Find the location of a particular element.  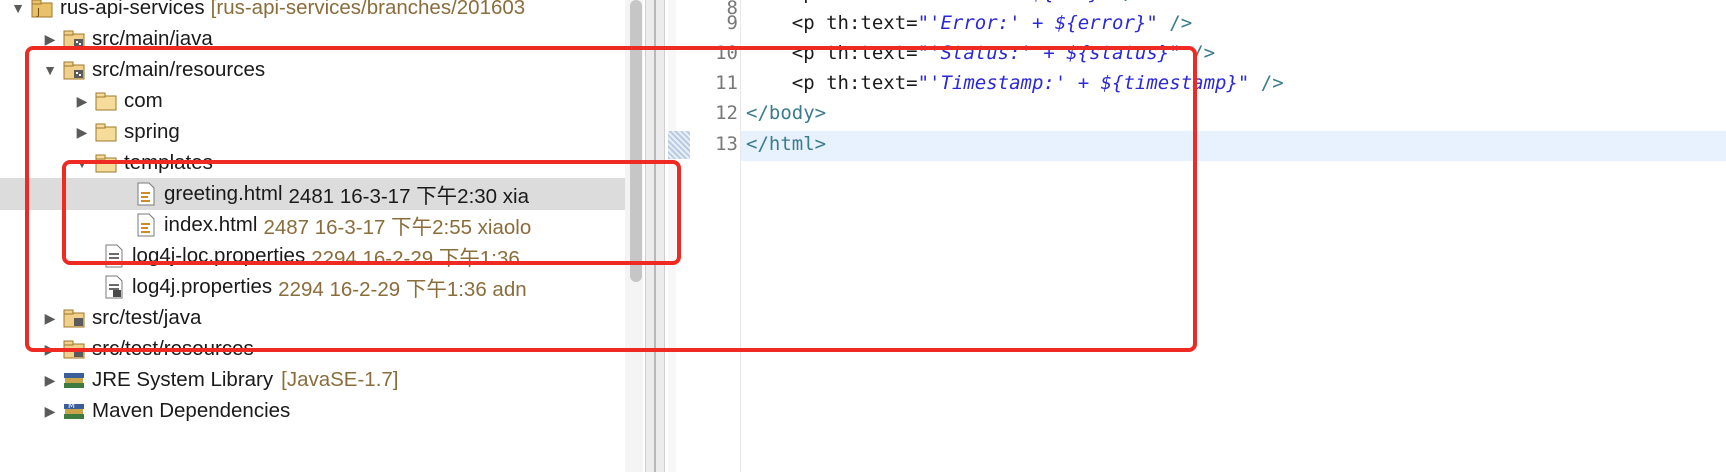

tree-item-label: JRE System Library is located at coordinates (183, 379).